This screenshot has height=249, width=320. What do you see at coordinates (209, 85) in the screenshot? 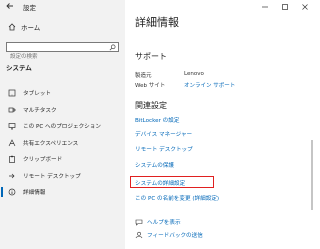
I see `online-support-link: オンライン サポート` at bounding box center [209, 85].